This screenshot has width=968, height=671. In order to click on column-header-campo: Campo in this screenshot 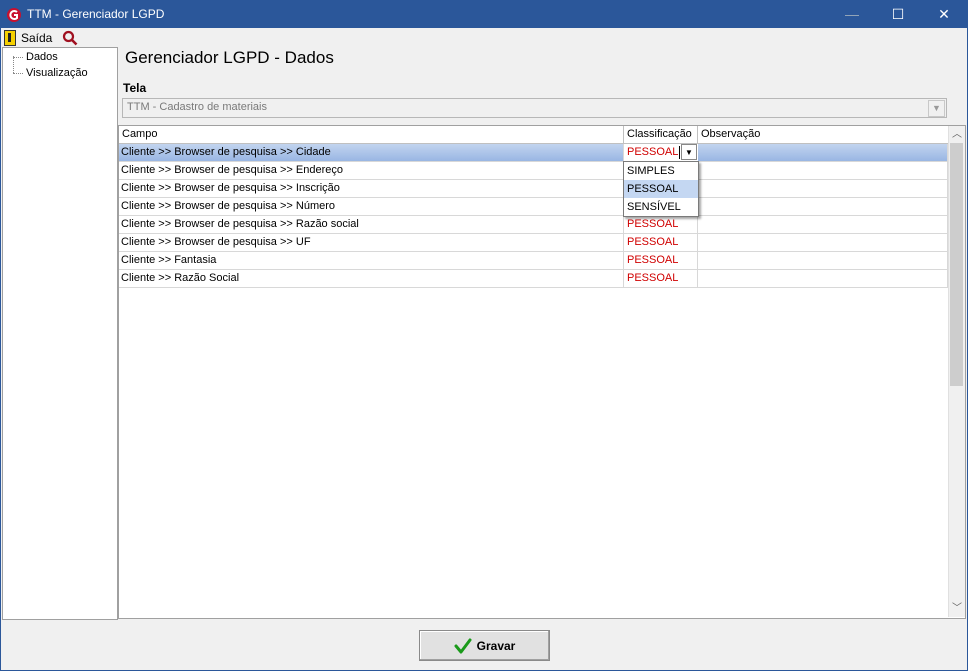, I will do `click(371, 134)`.